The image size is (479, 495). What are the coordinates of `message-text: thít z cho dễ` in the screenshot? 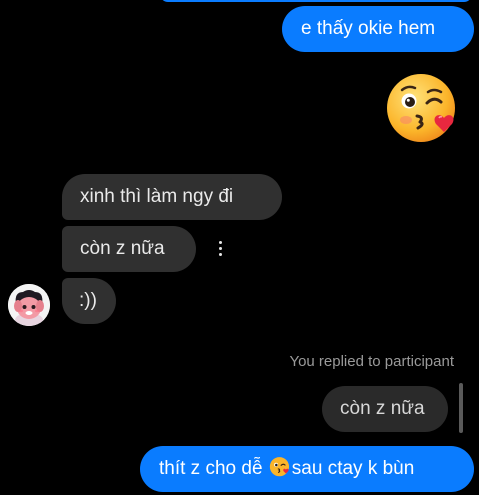 It's located at (213, 468).